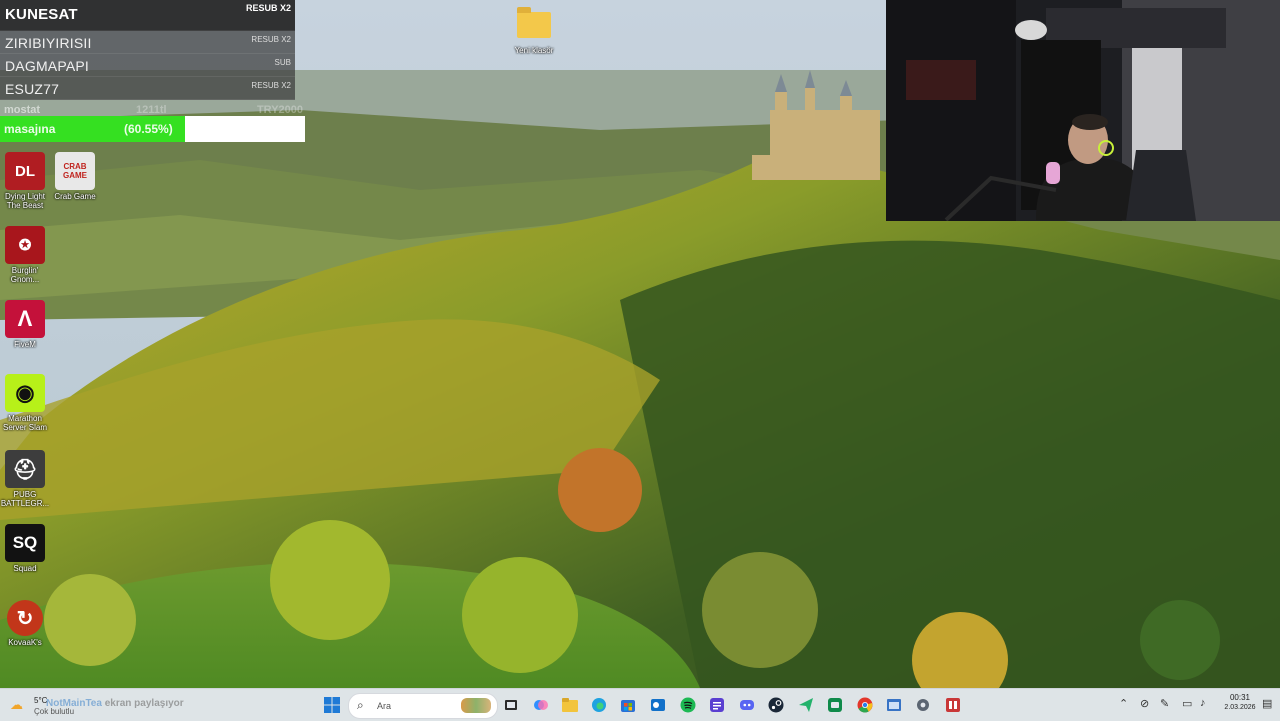  What do you see at coordinates (16, 704) in the screenshot?
I see `cloud-icon: ☁` at bounding box center [16, 704].